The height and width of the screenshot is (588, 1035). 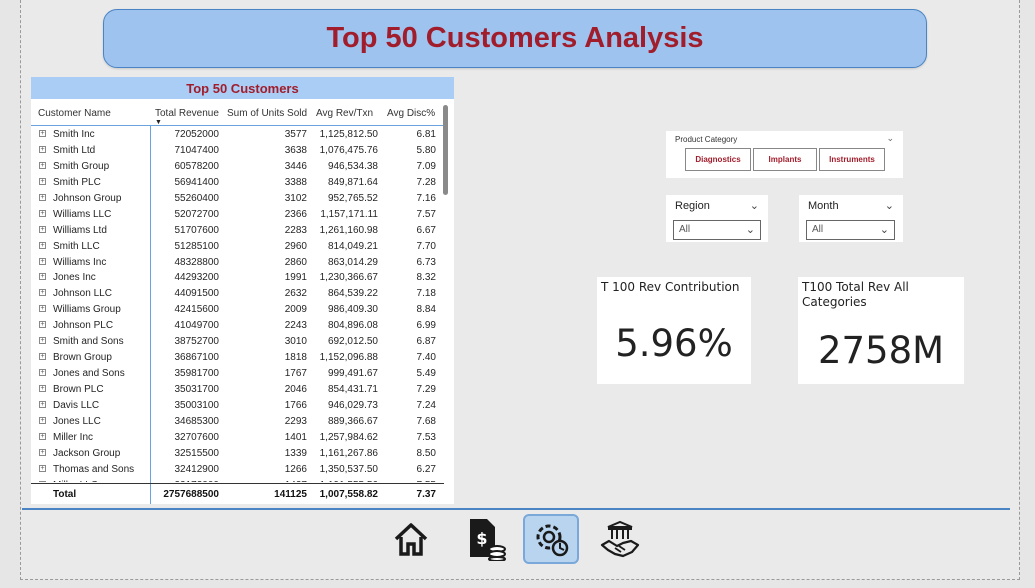 What do you see at coordinates (551, 539) in the screenshot?
I see `nav-analytics-button` at bounding box center [551, 539].